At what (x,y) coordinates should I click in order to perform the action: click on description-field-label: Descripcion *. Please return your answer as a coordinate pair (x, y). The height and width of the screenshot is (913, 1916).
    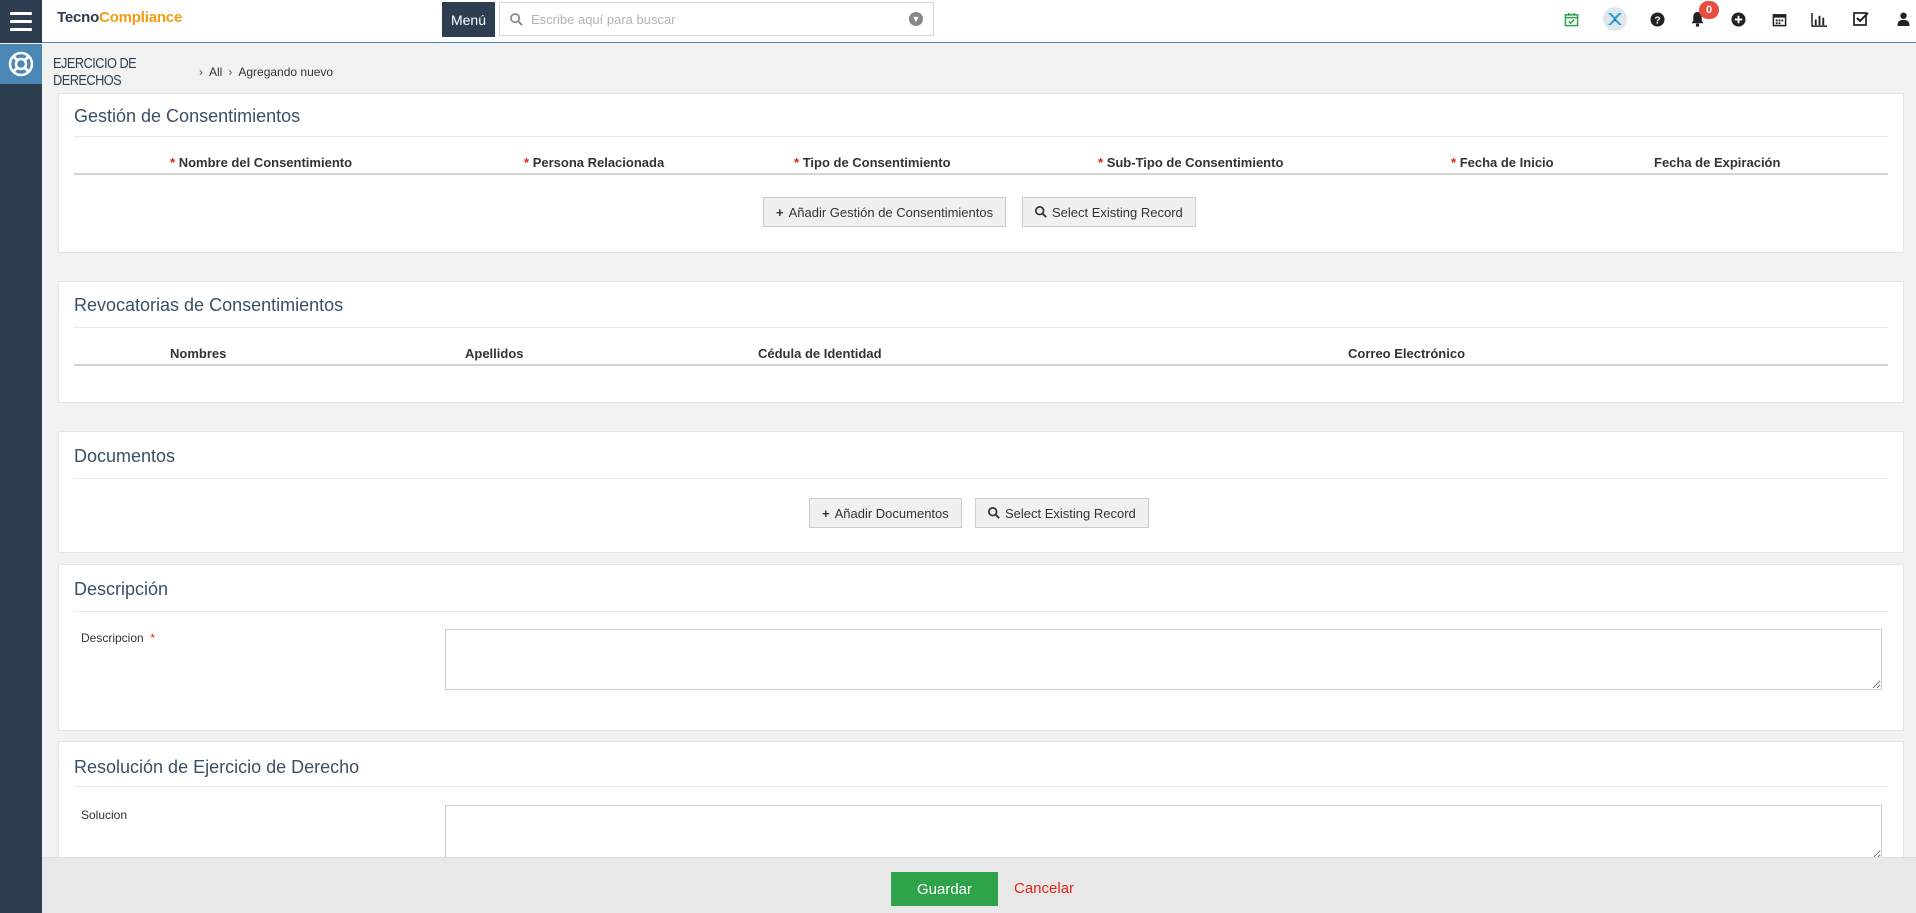
    Looking at the image, I should click on (118, 638).